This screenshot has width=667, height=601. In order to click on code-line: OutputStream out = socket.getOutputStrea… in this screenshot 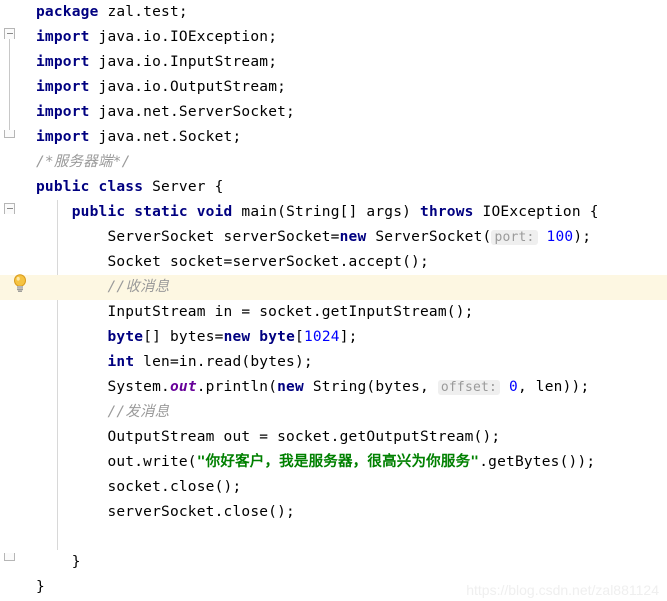, I will do `click(333, 437)`.